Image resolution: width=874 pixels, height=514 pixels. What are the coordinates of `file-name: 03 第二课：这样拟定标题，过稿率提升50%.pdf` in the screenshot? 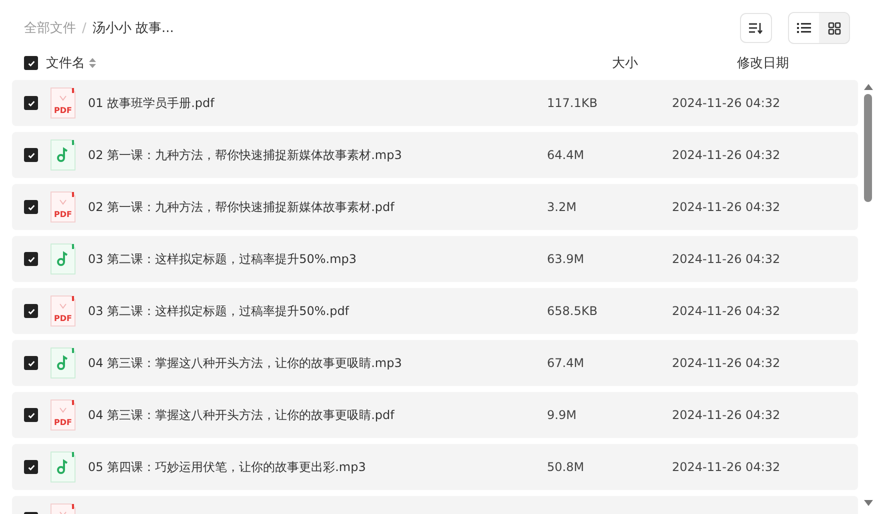 It's located at (219, 311).